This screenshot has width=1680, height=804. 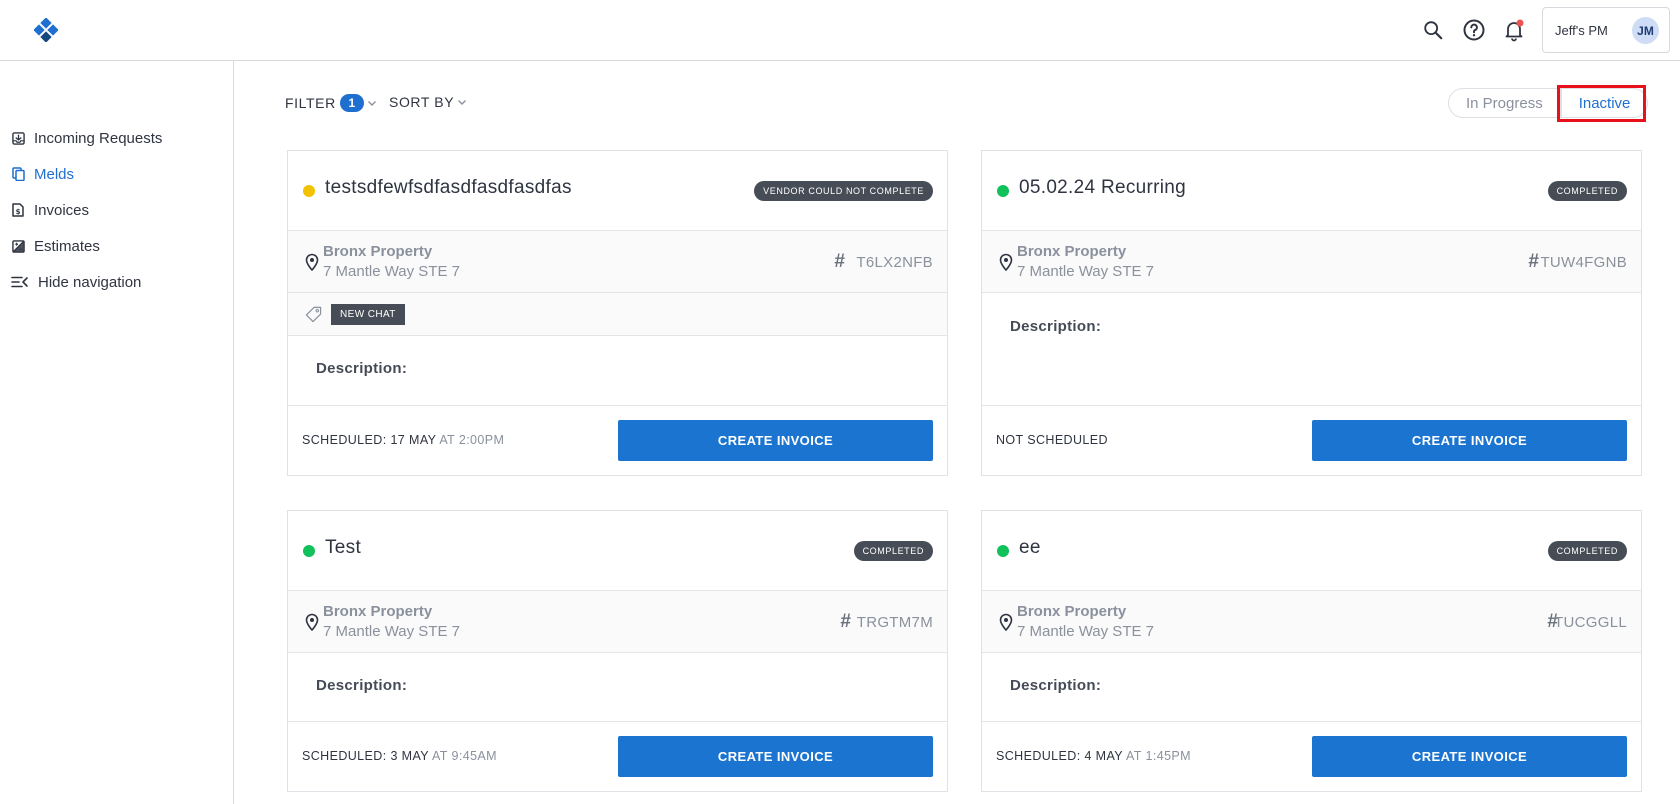 I want to click on inbox-icon, so click(x=18, y=138).